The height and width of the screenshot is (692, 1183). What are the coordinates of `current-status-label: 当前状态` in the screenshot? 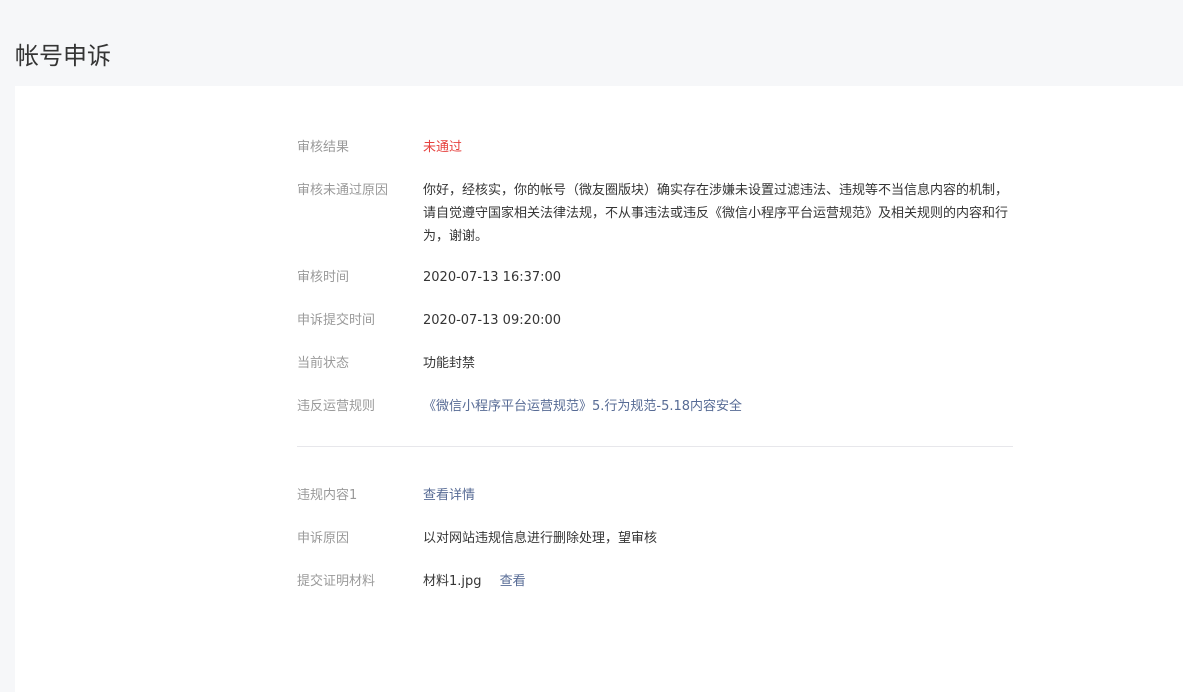 It's located at (323, 363).